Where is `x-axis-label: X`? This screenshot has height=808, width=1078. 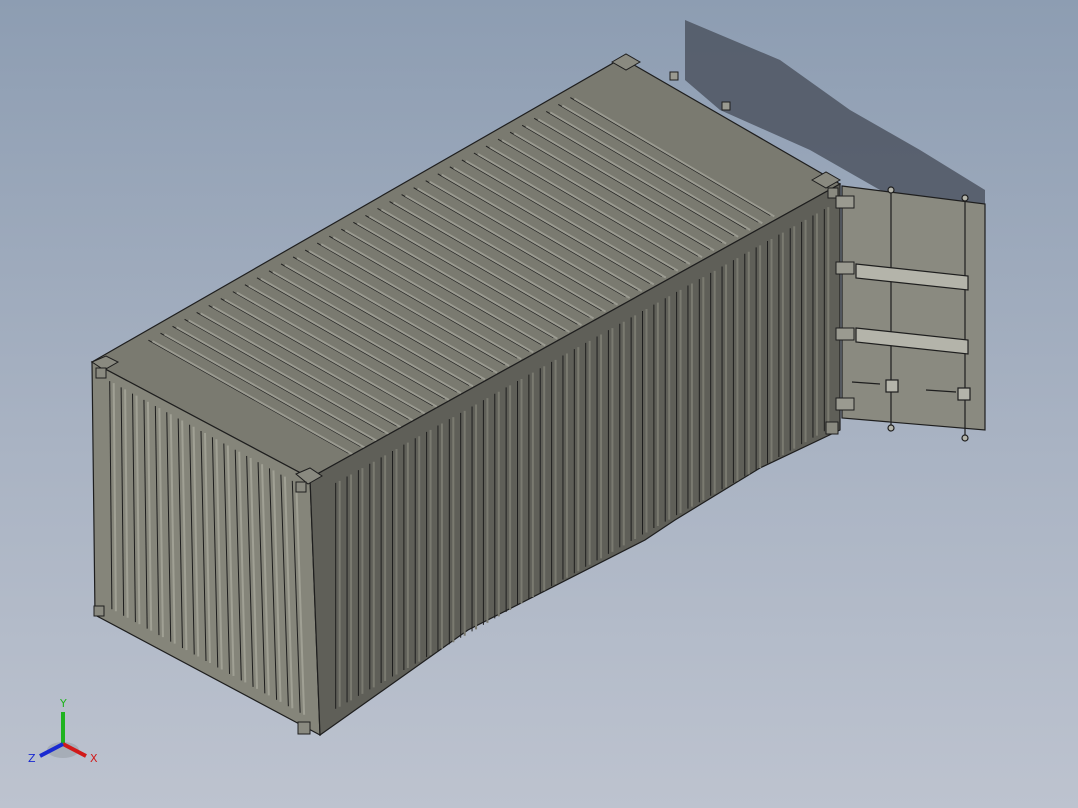
x-axis-label: X is located at coordinates (94, 758).